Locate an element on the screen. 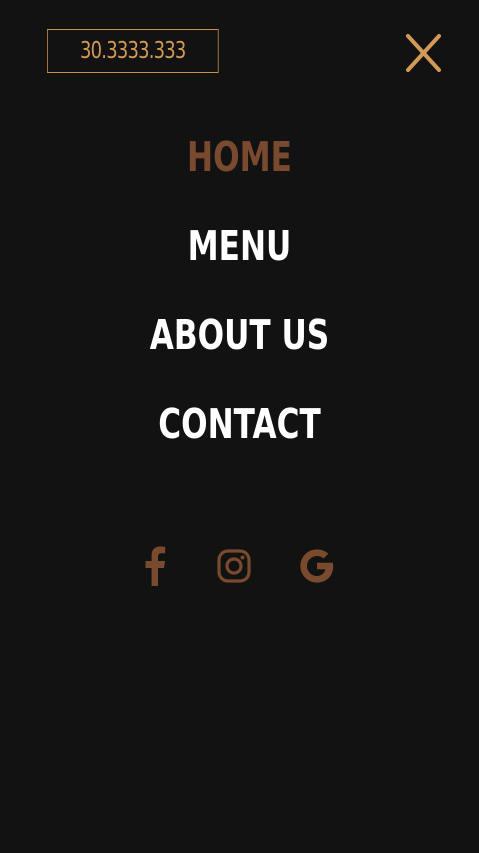 This screenshot has height=853, width=479. nav-item-contact: CONTACT is located at coordinates (239, 424).